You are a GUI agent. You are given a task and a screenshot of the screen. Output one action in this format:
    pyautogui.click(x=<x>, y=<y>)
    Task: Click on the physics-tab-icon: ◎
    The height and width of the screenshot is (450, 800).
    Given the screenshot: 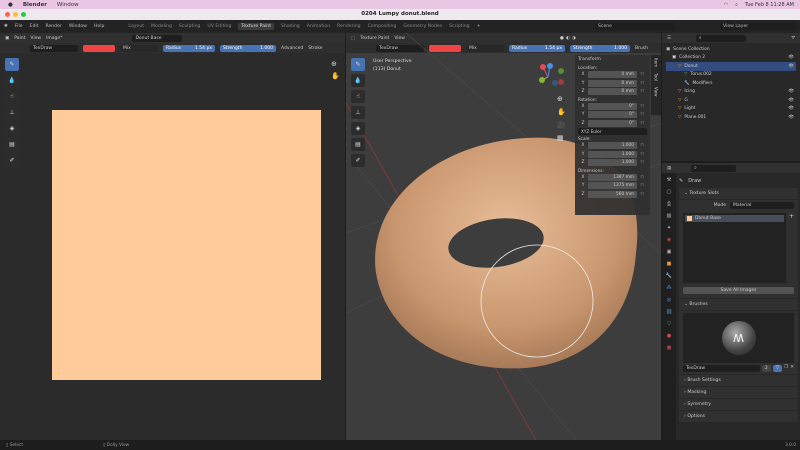 What is the action you would take?
    pyautogui.click(x=669, y=300)
    